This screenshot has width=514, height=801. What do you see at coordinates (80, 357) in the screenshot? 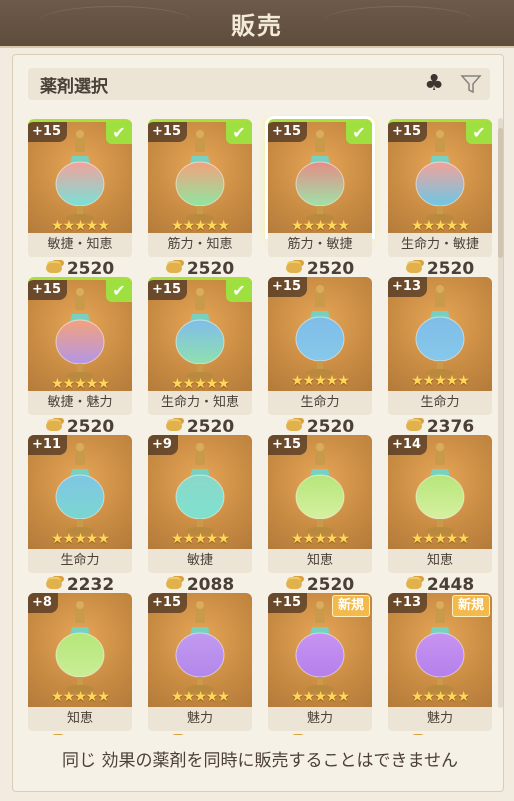
I see `potion-card: +15 ✔ ★★★★★ 敏捷・魅力 2520` at bounding box center [80, 357].